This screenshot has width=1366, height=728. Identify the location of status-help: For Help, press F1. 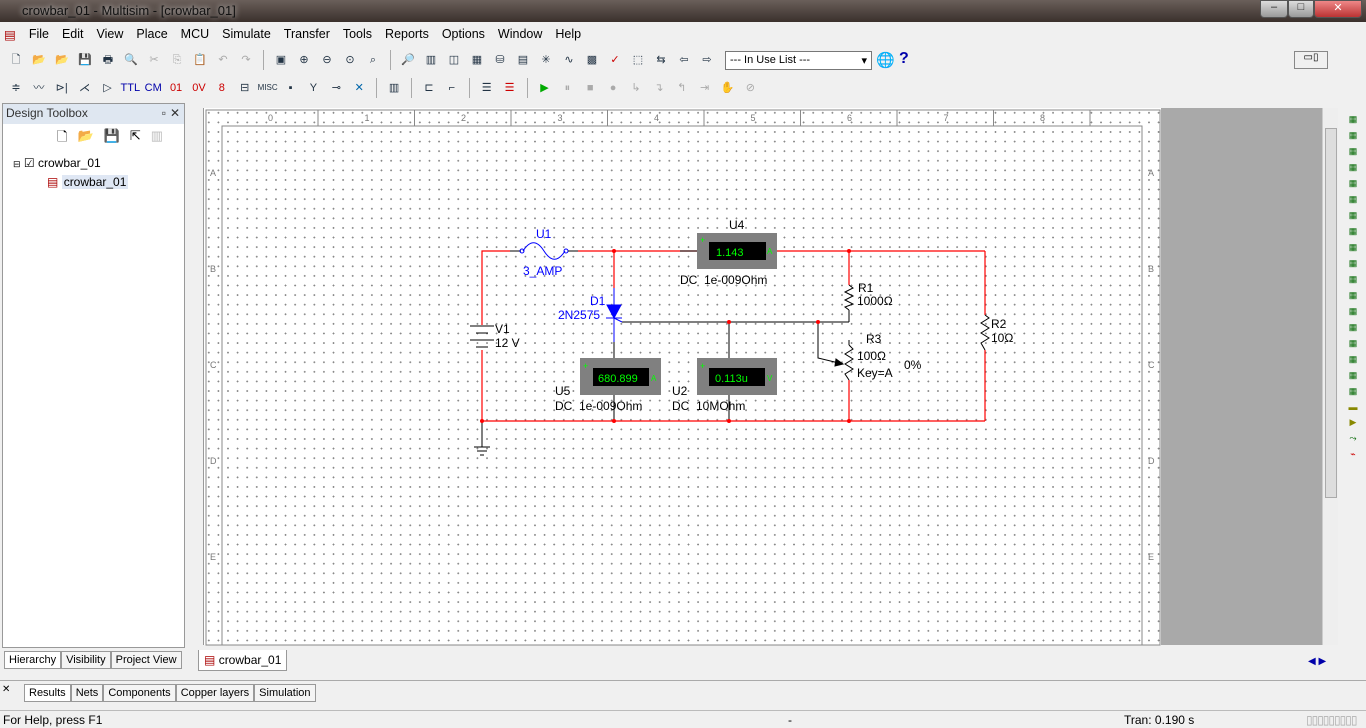
(53, 720).